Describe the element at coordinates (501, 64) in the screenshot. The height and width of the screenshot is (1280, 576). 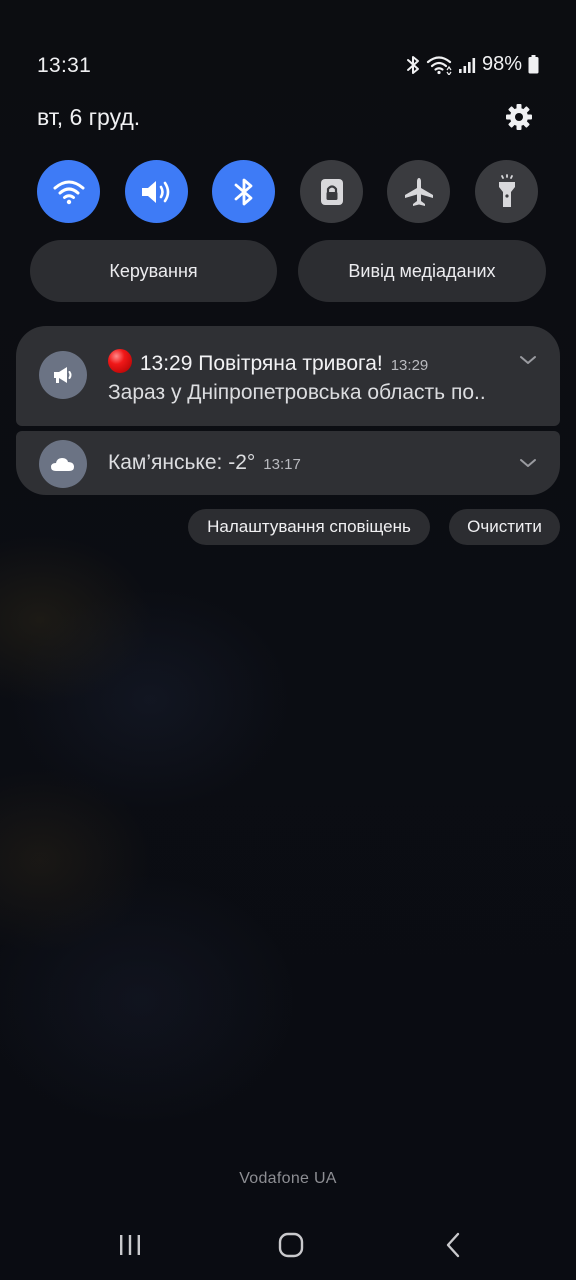
I see `battery-percent: 98%` at that location.